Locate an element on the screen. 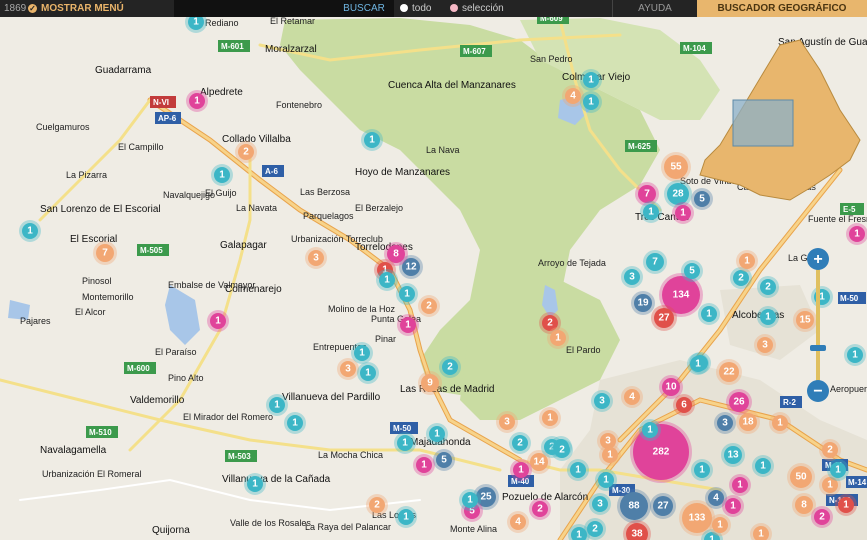 The width and height of the screenshot is (867, 540). cluster-marker: 18 is located at coordinates (748, 422).